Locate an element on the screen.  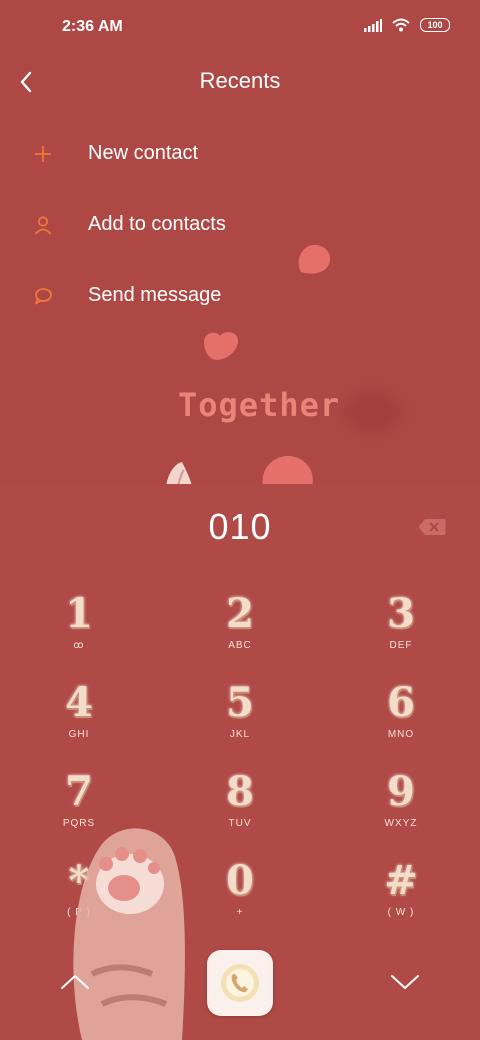
key-6: 6 MNO is located at coordinates (401, 719).